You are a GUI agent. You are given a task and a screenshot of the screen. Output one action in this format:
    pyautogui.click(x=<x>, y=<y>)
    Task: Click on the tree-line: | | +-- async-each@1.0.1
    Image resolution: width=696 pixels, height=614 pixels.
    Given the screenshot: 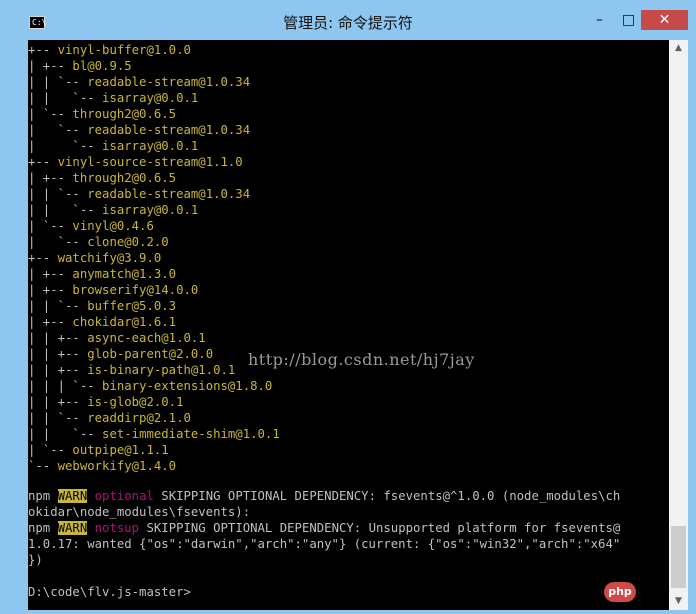 What is the action you would take?
    pyautogui.click(x=117, y=338)
    